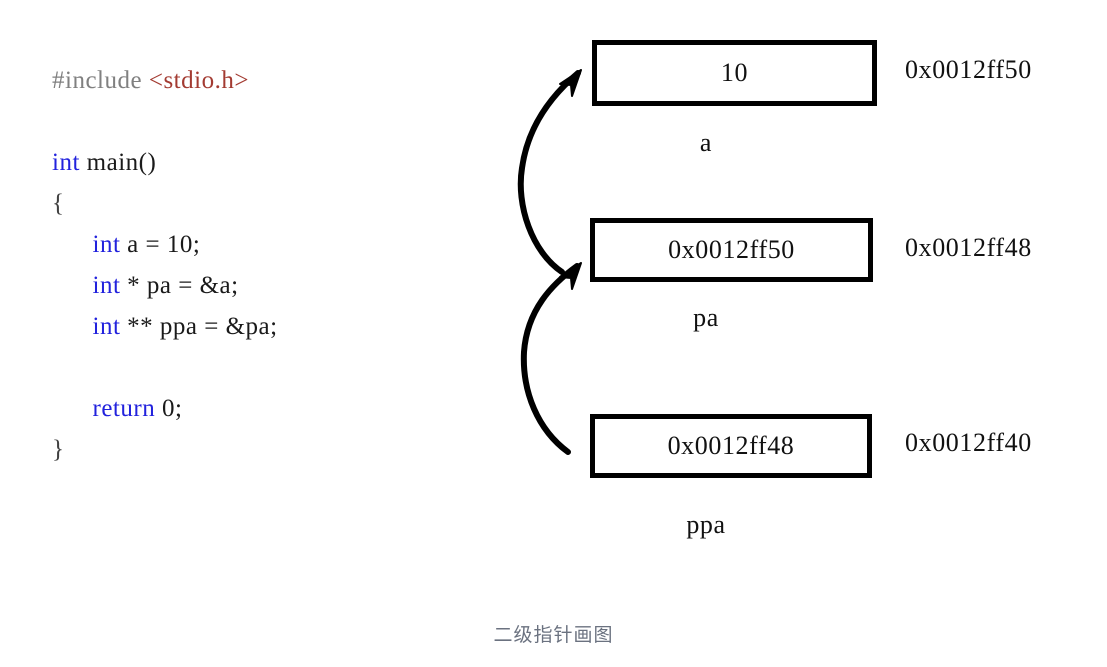 The width and height of the screenshot is (1107, 667). Describe the element at coordinates (100, 80) in the screenshot. I see `code-token-preproc: #include` at that location.